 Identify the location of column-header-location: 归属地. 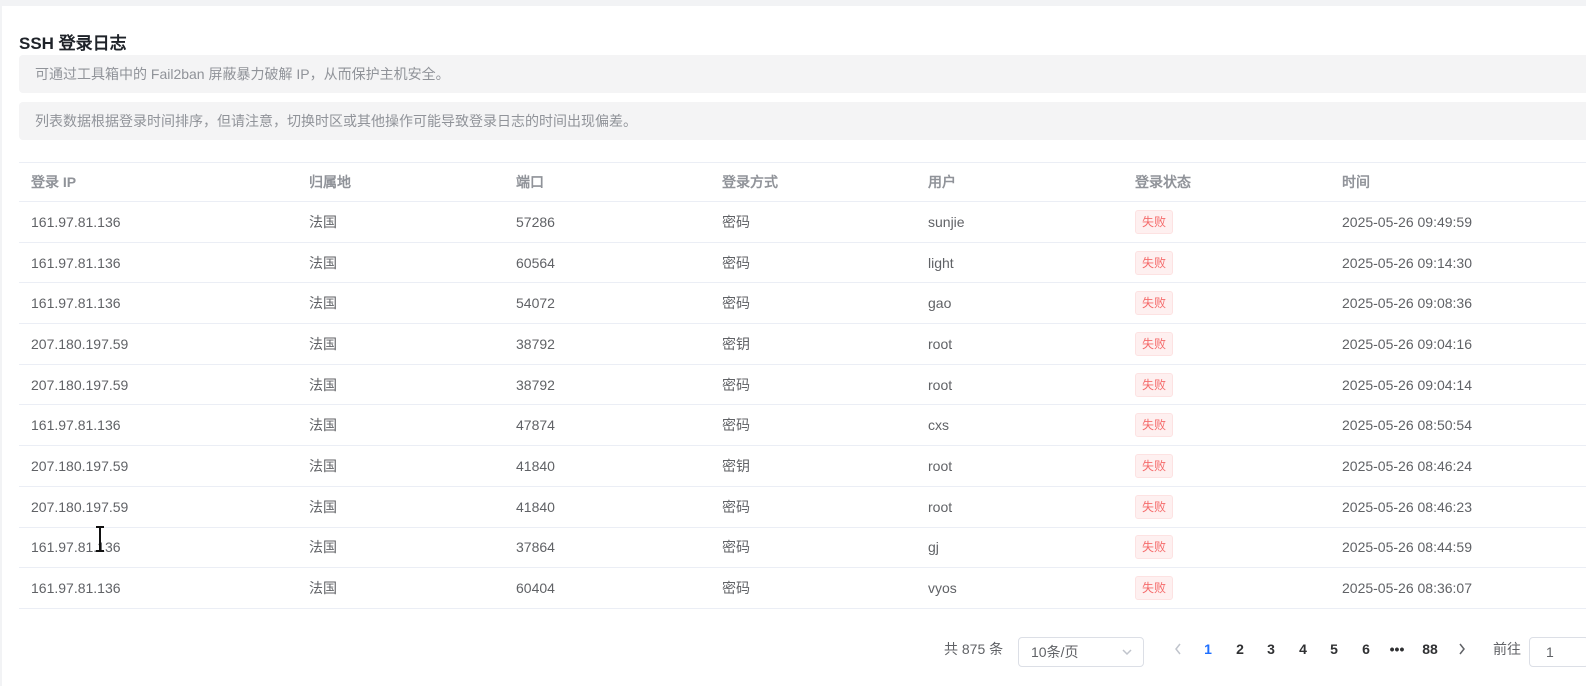
(330, 182).